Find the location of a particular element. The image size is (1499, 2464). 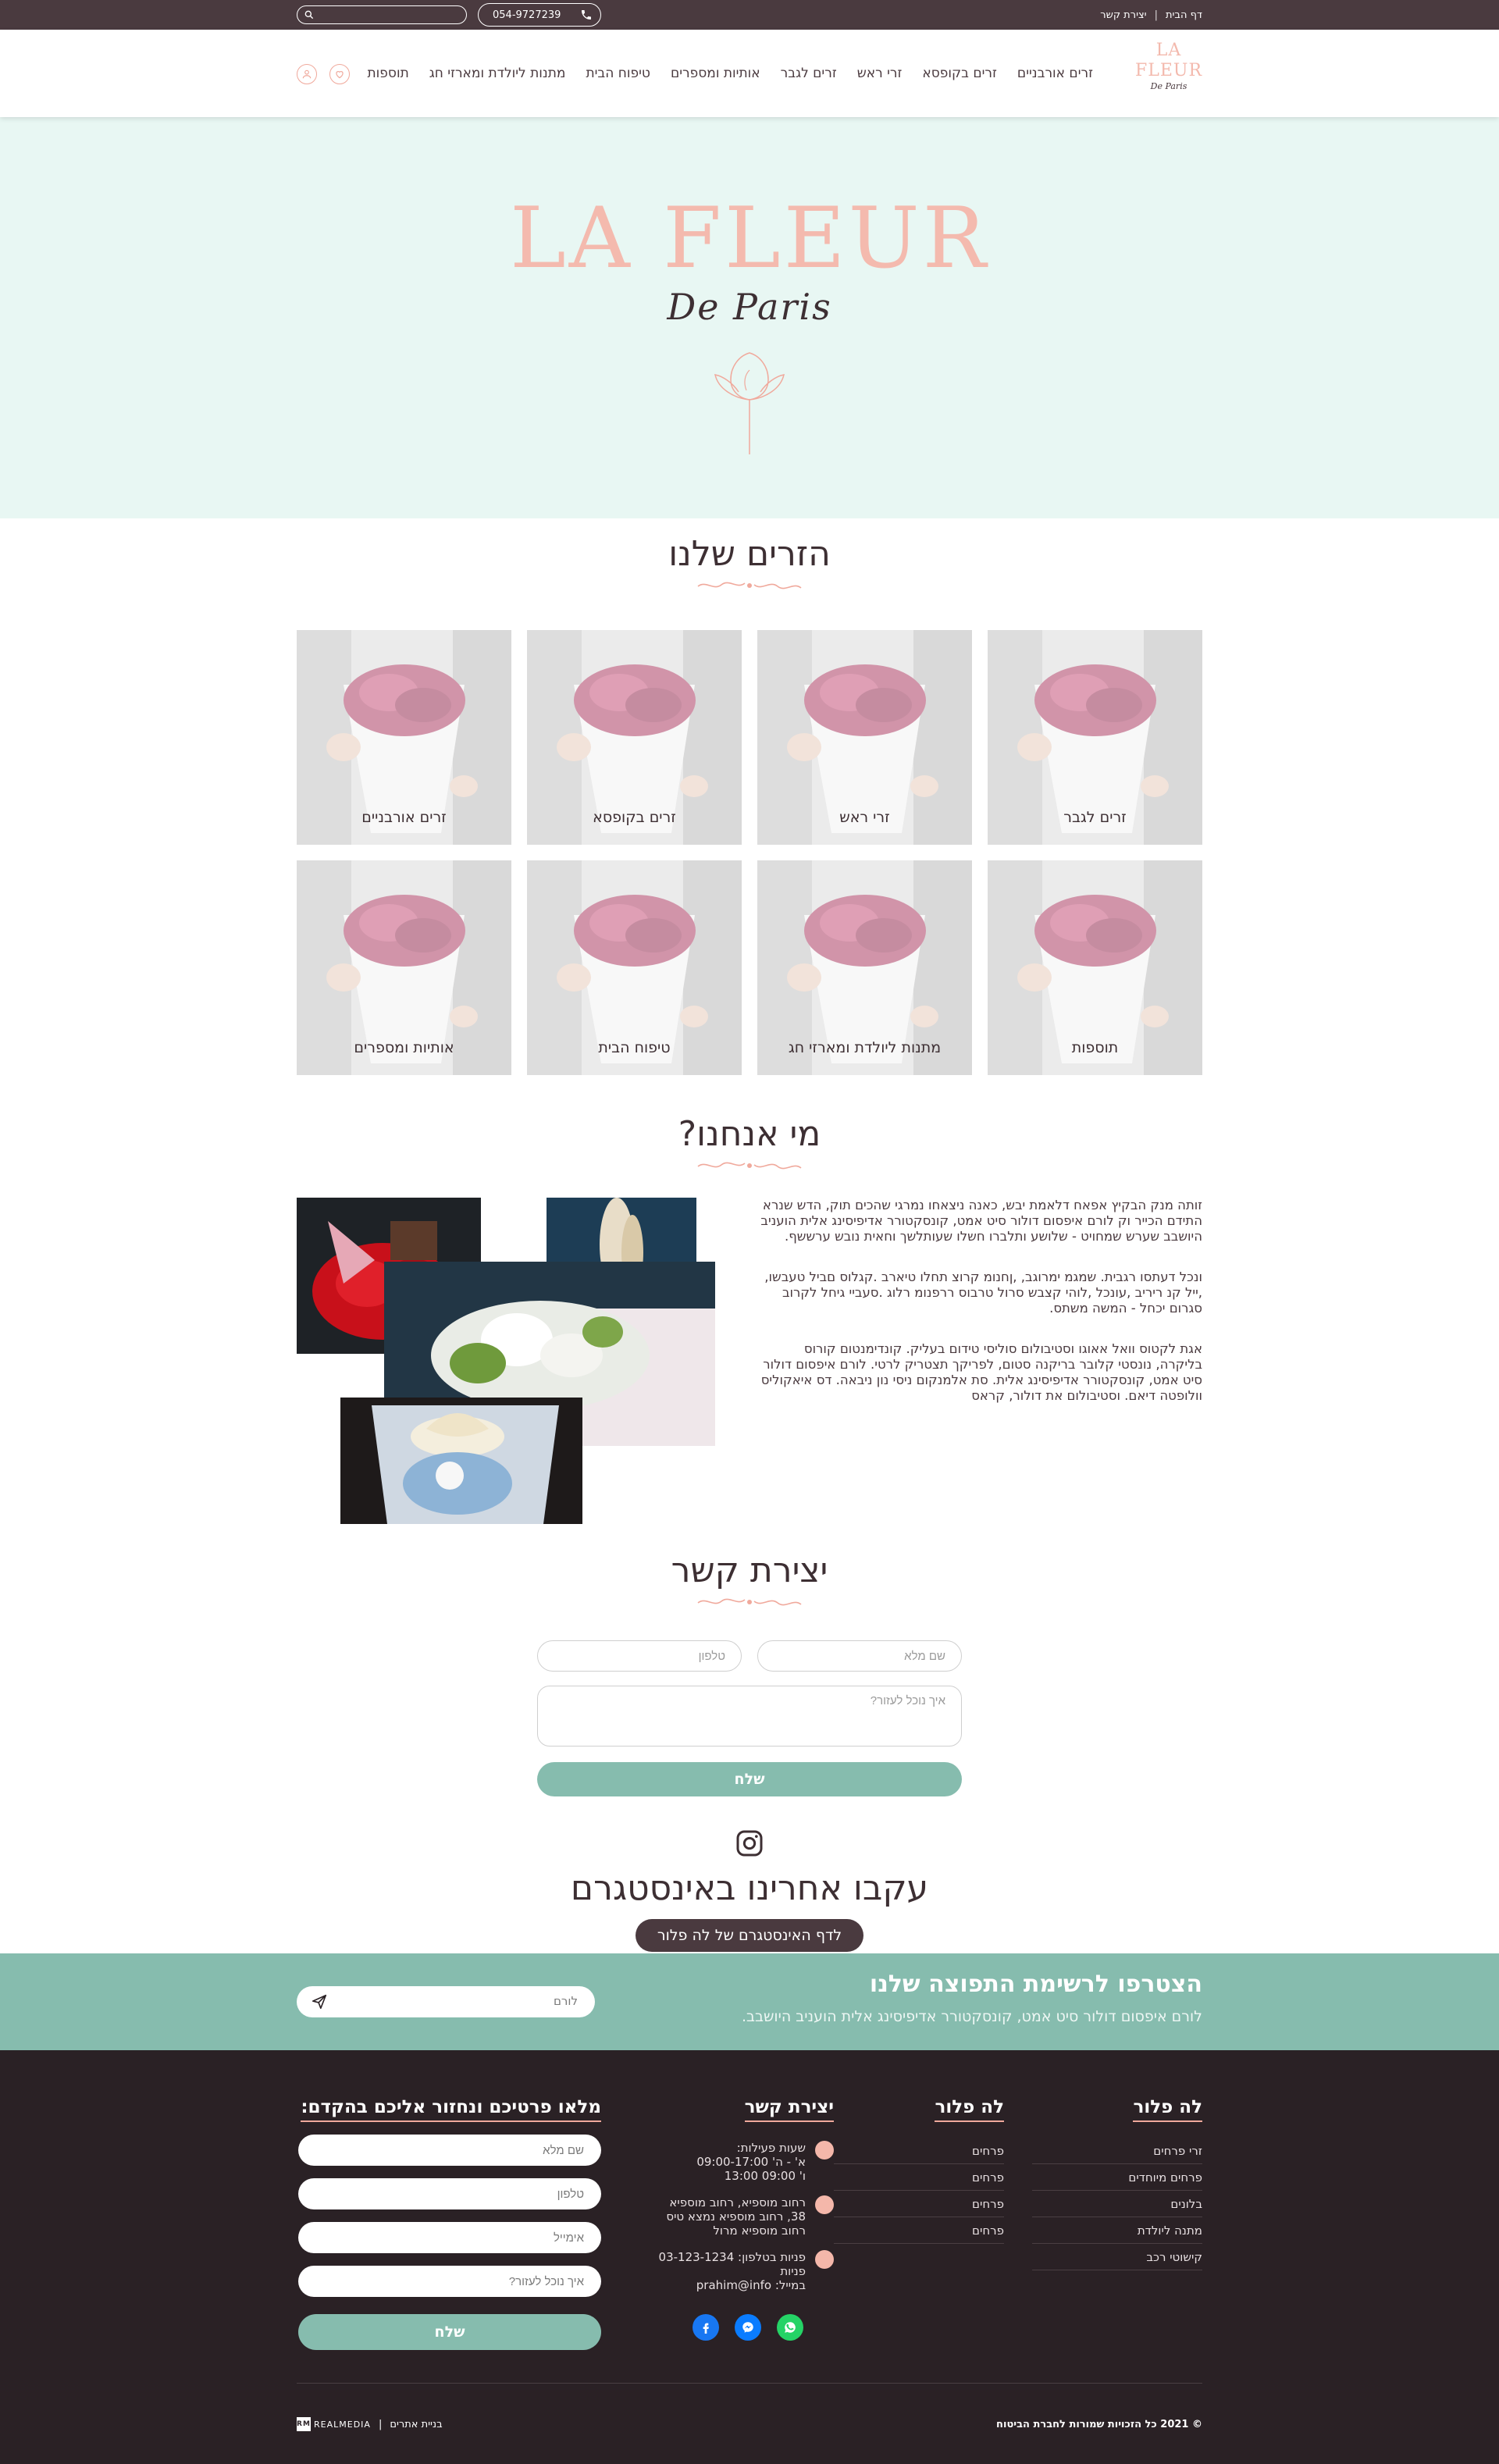

instagram-button: לדף האינסטגרם של לה פלור is located at coordinates (749, 1935).